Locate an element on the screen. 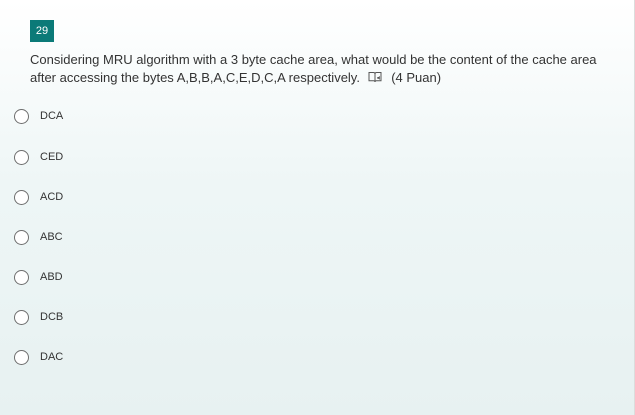 This screenshot has height=415, width=635. immersive-reader-icon is located at coordinates (375, 76).